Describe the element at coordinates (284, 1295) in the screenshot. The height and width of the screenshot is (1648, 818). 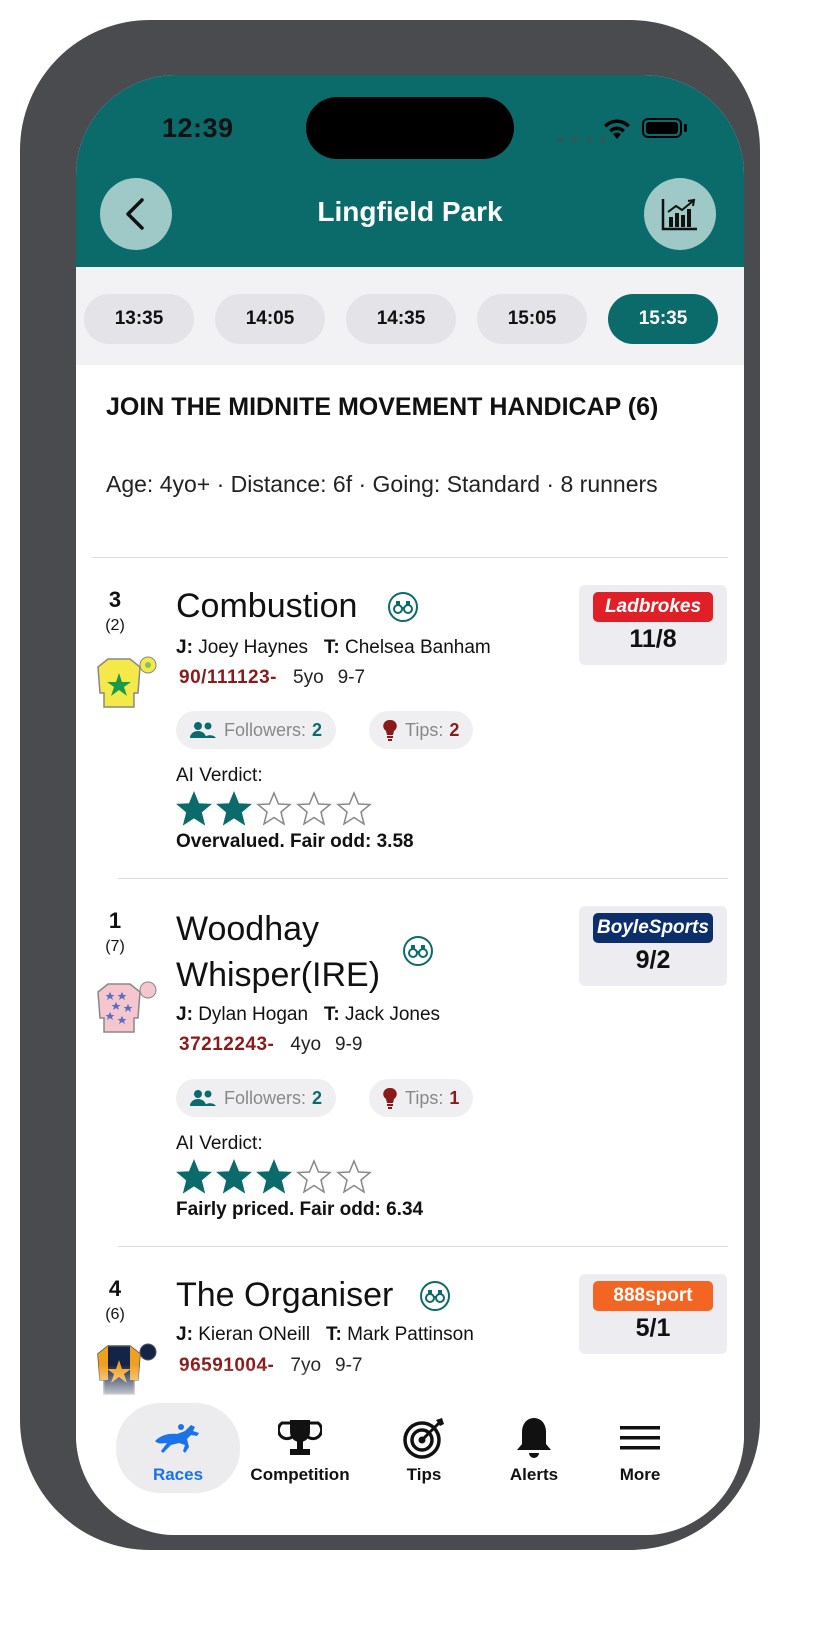
I see `runner-name: The Organiser` at that location.